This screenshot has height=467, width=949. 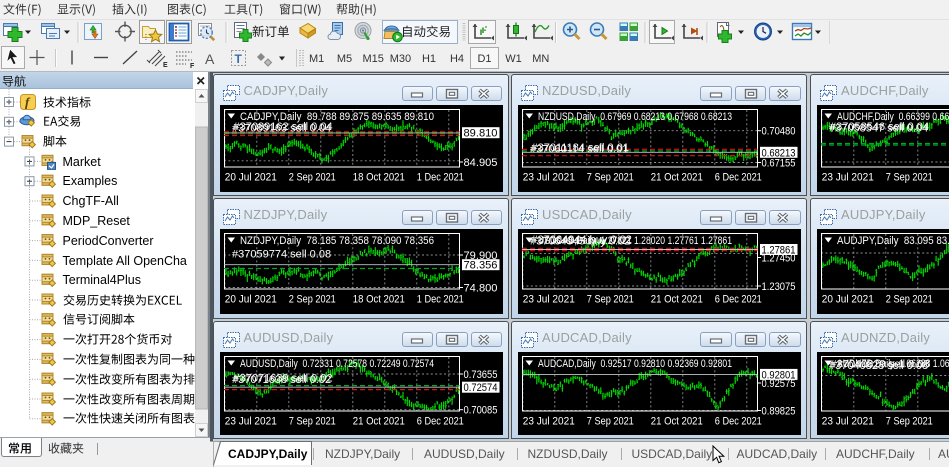 What do you see at coordinates (192, 66) in the screenshot?
I see `svg-text: F` at bounding box center [192, 66].